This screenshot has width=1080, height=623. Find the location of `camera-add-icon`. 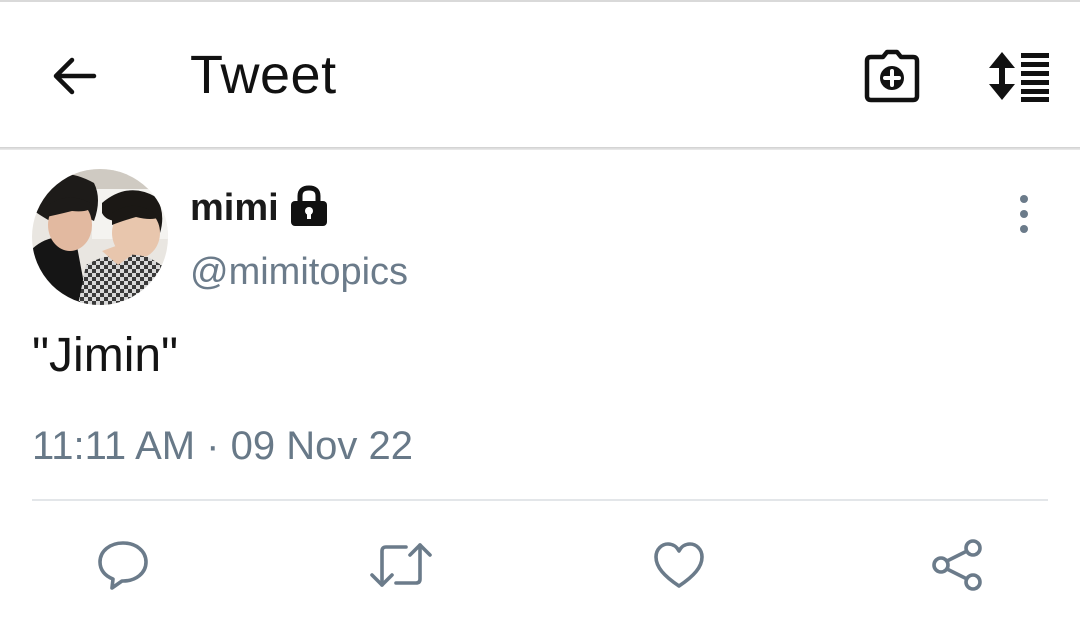

camera-add-icon is located at coordinates (892, 76).